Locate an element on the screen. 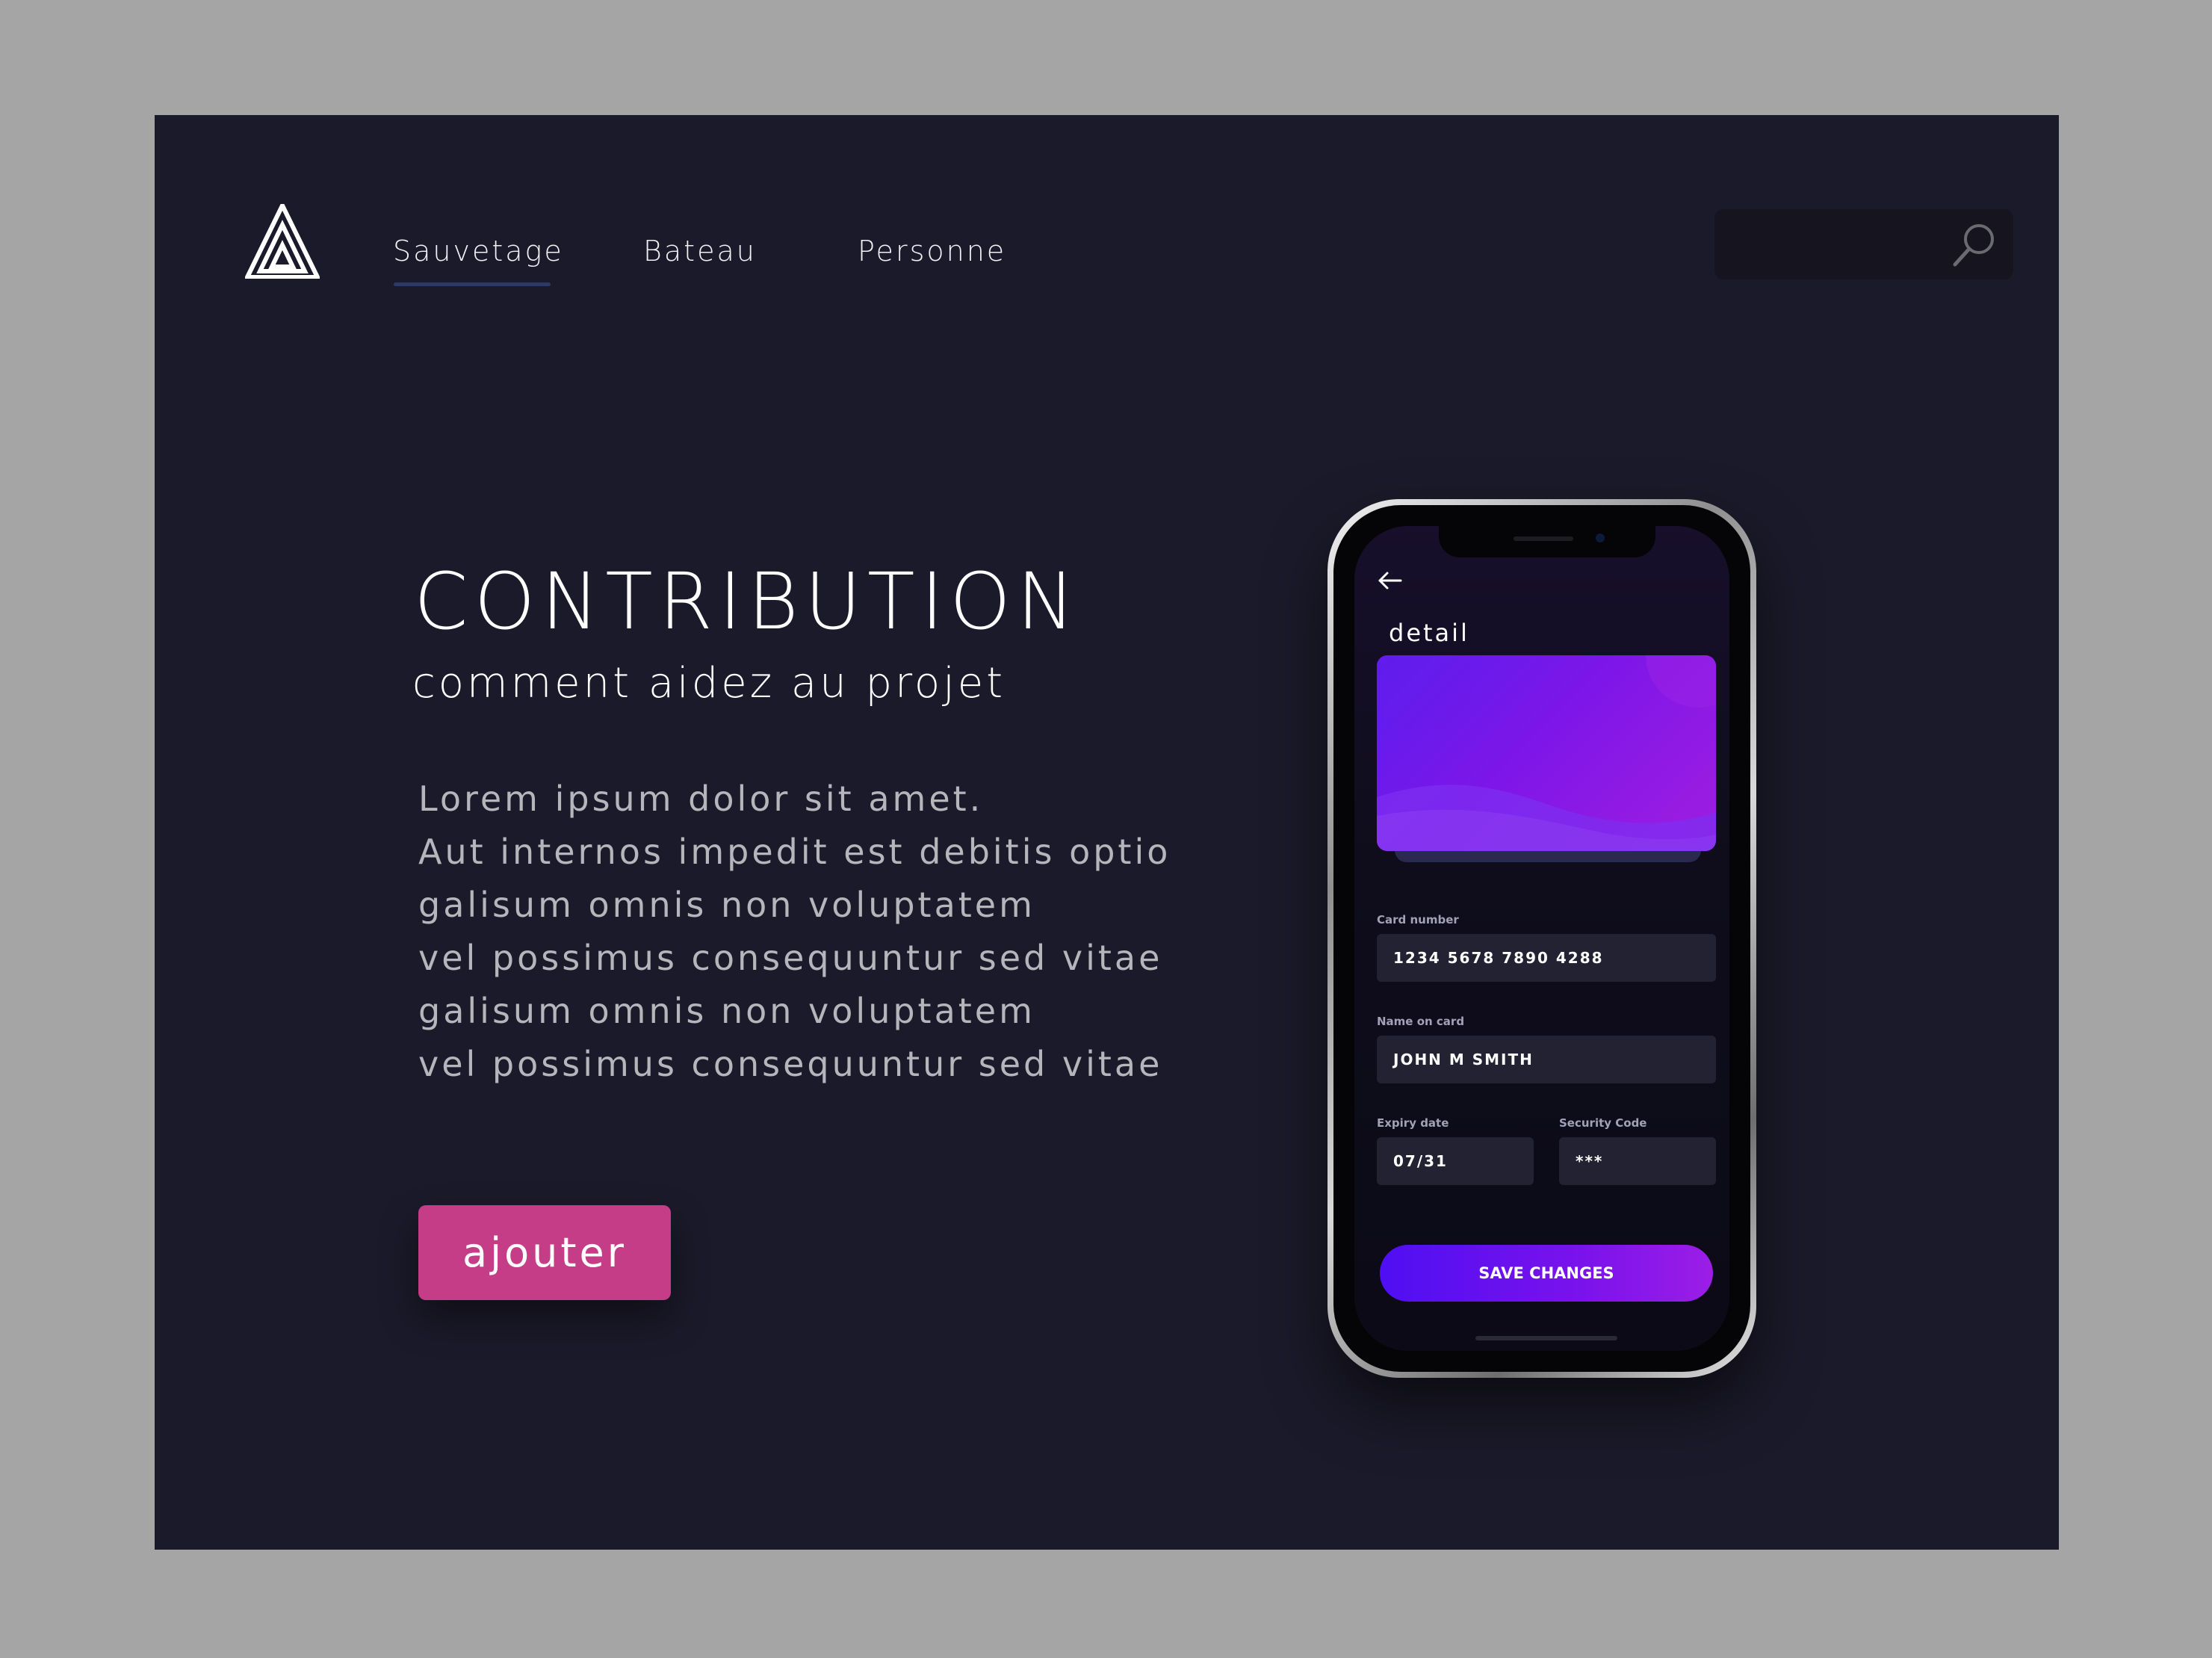 The height and width of the screenshot is (1658, 2212). nav-item-sauvetage: Sauvetage is located at coordinates (478, 251).